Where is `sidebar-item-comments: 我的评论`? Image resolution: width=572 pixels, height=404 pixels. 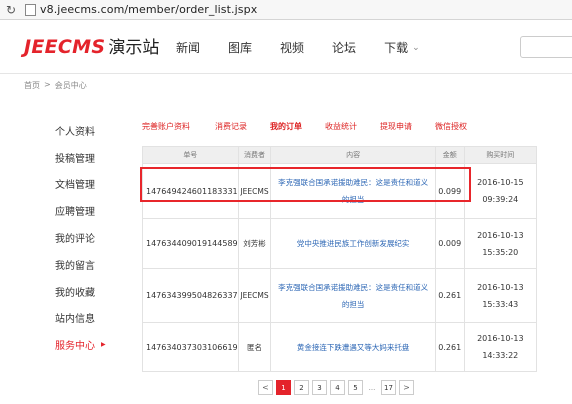
sidebar-item-comments: 我的评论 is located at coordinates (95, 237).